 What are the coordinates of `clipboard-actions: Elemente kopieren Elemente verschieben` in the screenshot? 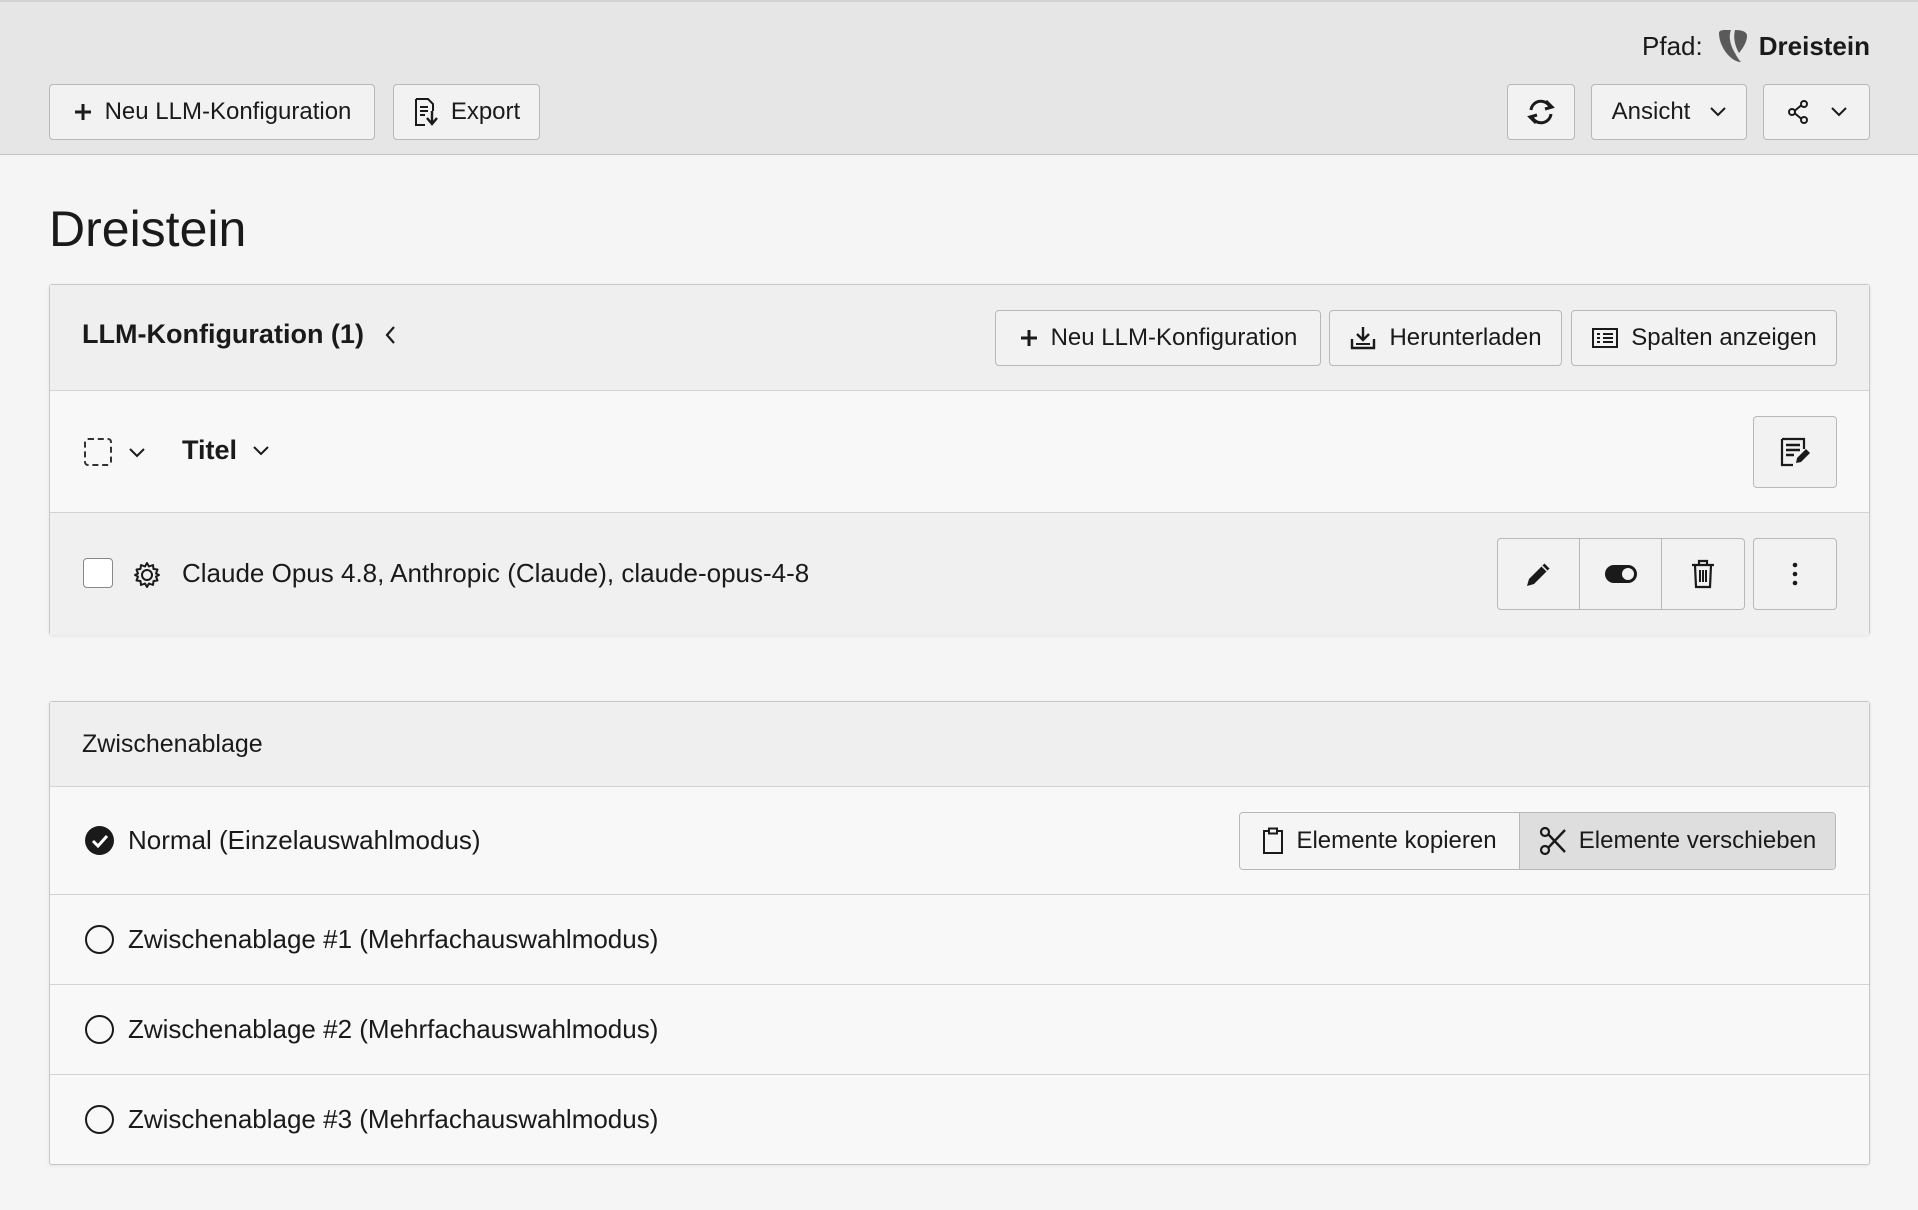 It's located at (1537, 841).